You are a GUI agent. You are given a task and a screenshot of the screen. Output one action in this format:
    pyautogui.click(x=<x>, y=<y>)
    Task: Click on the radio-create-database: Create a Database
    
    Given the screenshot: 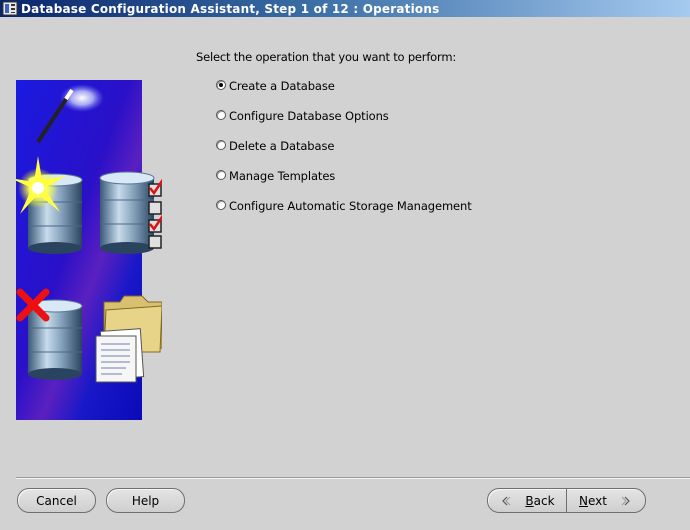 What is the action you would take?
    pyautogui.click(x=275, y=86)
    